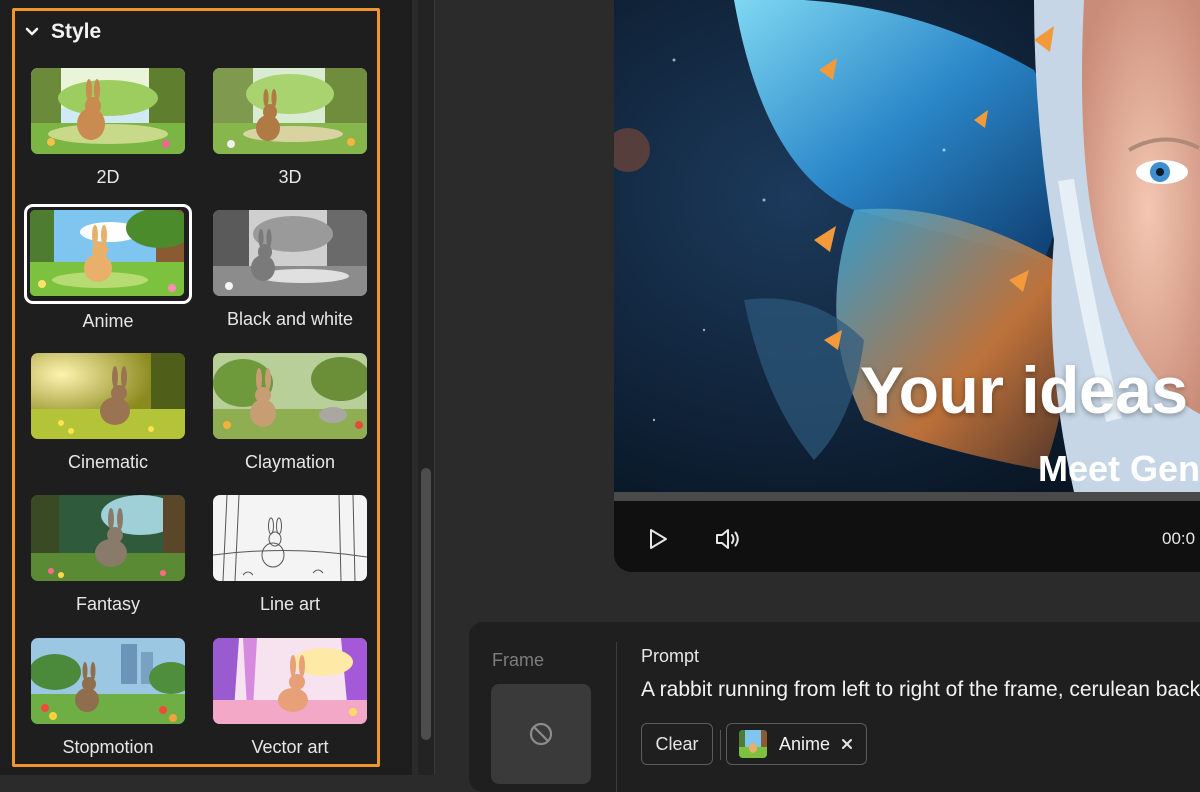 This screenshot has height=792, width=1200. What do you see at coordinates (720, 745) in the screenshot?
I see `chip-divider` at bounding box center [720, 745].